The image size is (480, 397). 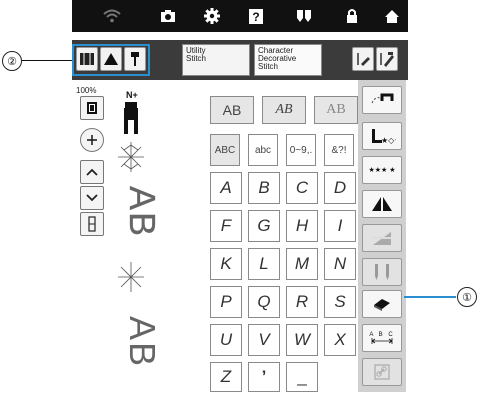 I want to click on needle-label: N+, so click(x=132, y=95).